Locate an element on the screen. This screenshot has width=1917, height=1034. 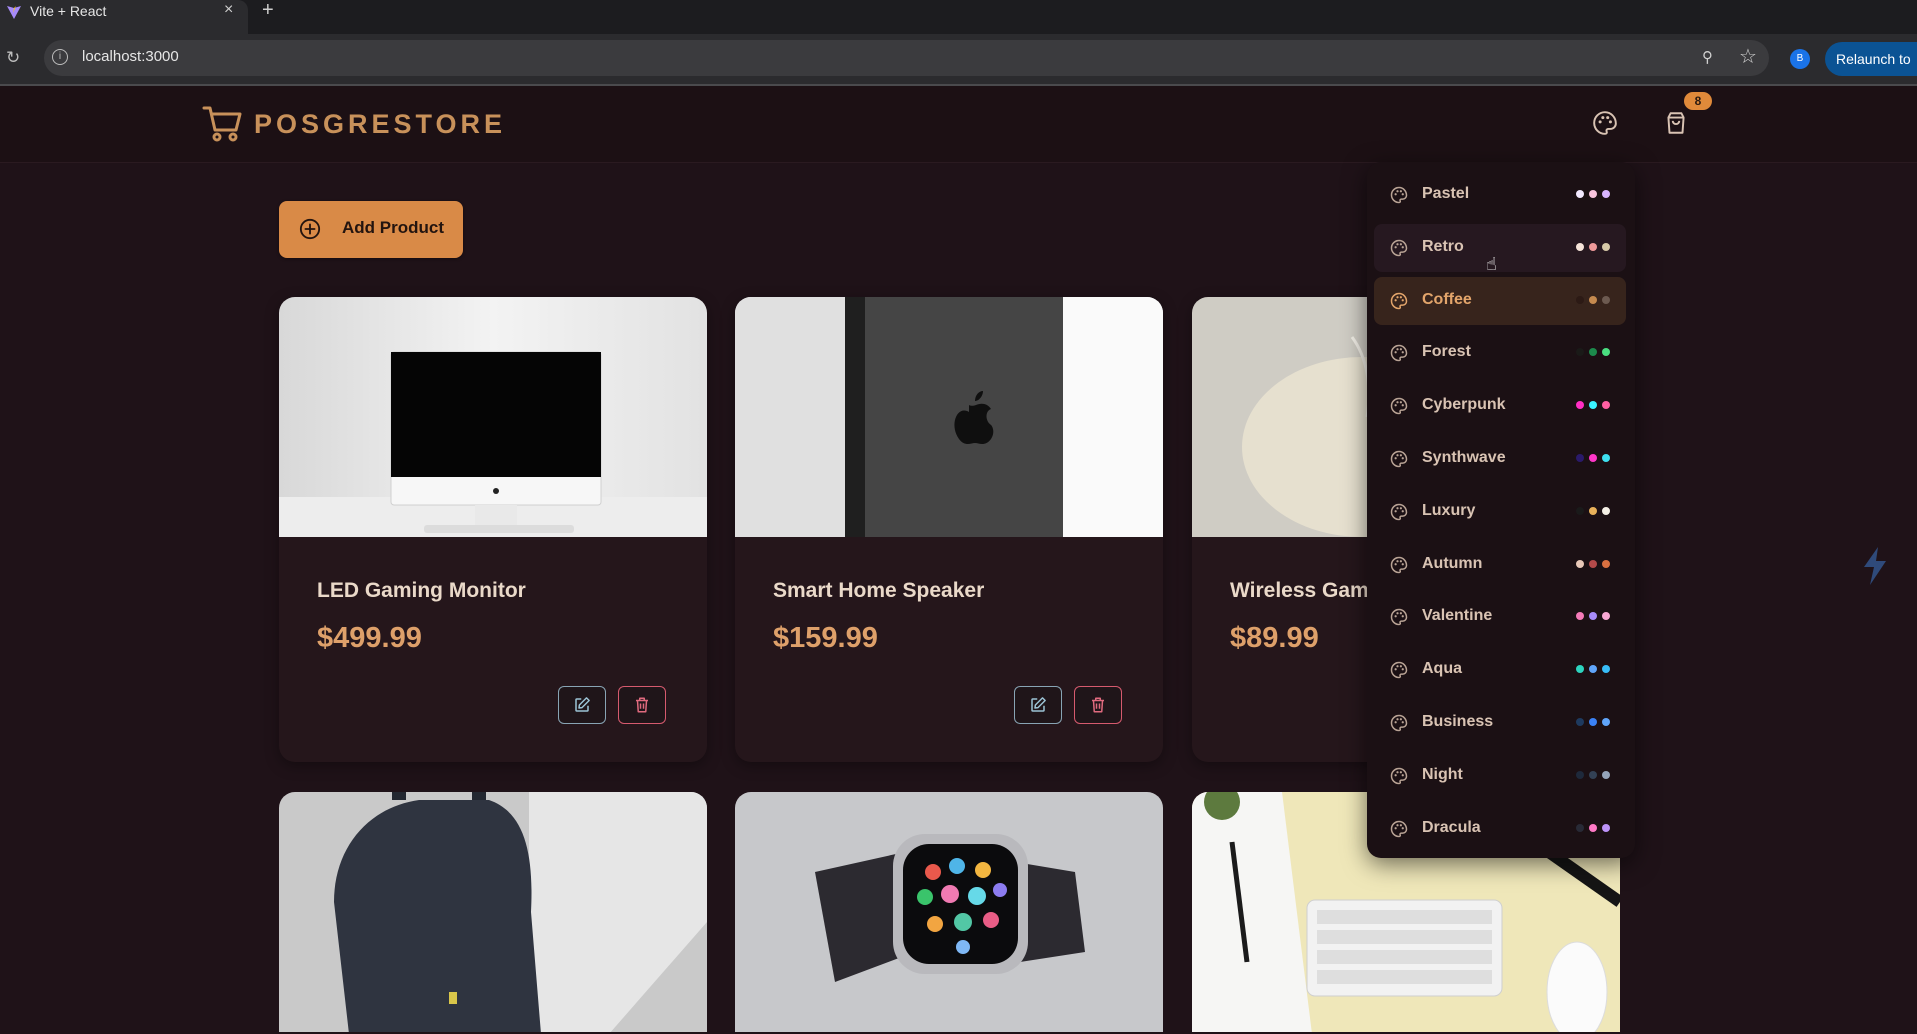
vite-logo-icon is located at coordinates (14, 12).